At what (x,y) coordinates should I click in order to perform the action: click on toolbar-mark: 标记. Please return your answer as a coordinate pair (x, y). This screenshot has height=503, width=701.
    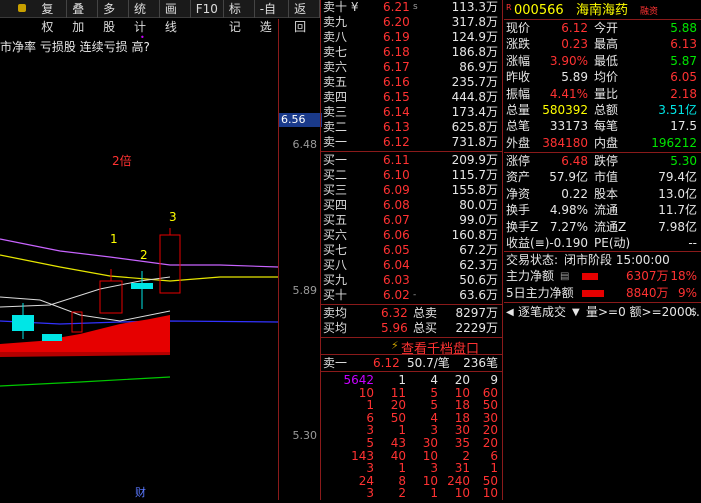
    Looking at the image, I should click on (239, 17).